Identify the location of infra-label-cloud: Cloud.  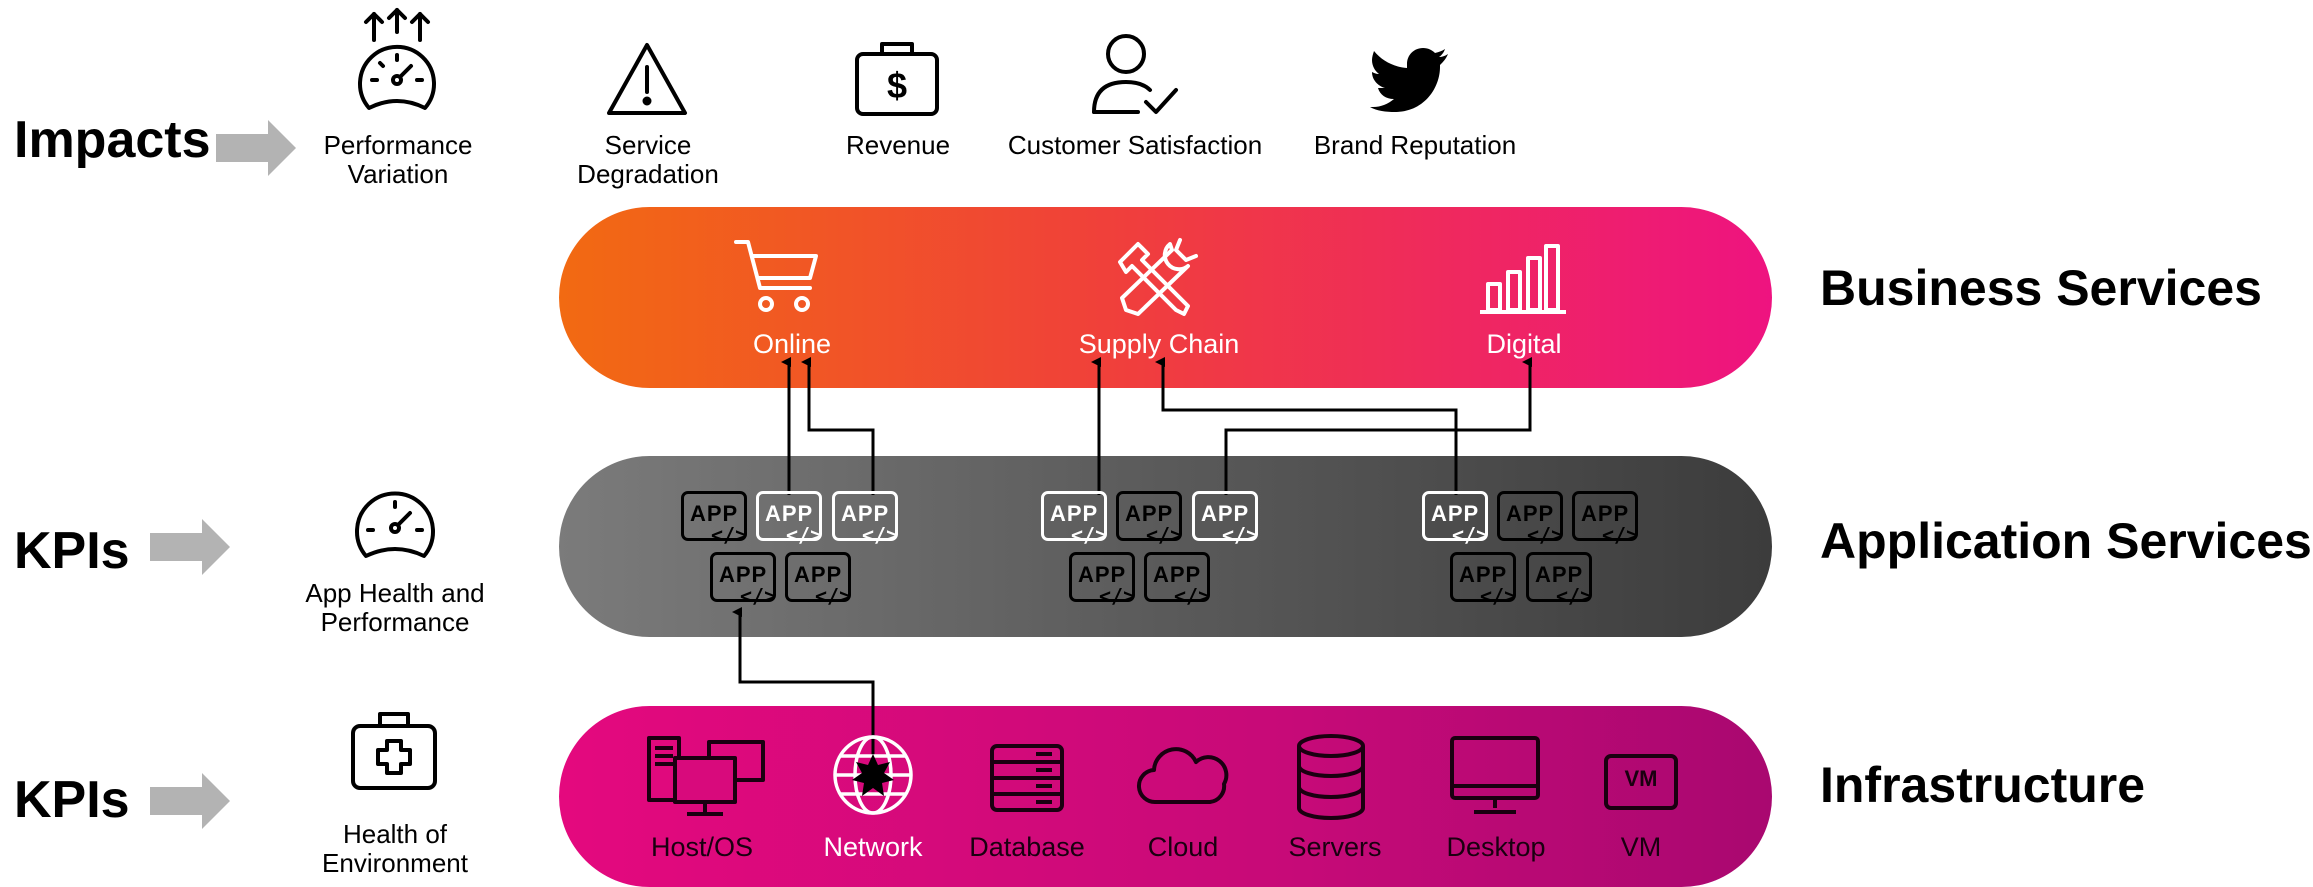
(1183, 847).